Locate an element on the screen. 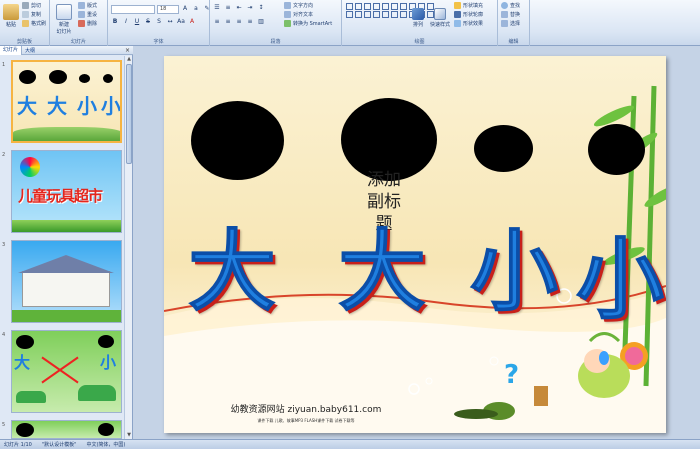  text-direction-button: 文字方向 is located at coordinates (298, 5).